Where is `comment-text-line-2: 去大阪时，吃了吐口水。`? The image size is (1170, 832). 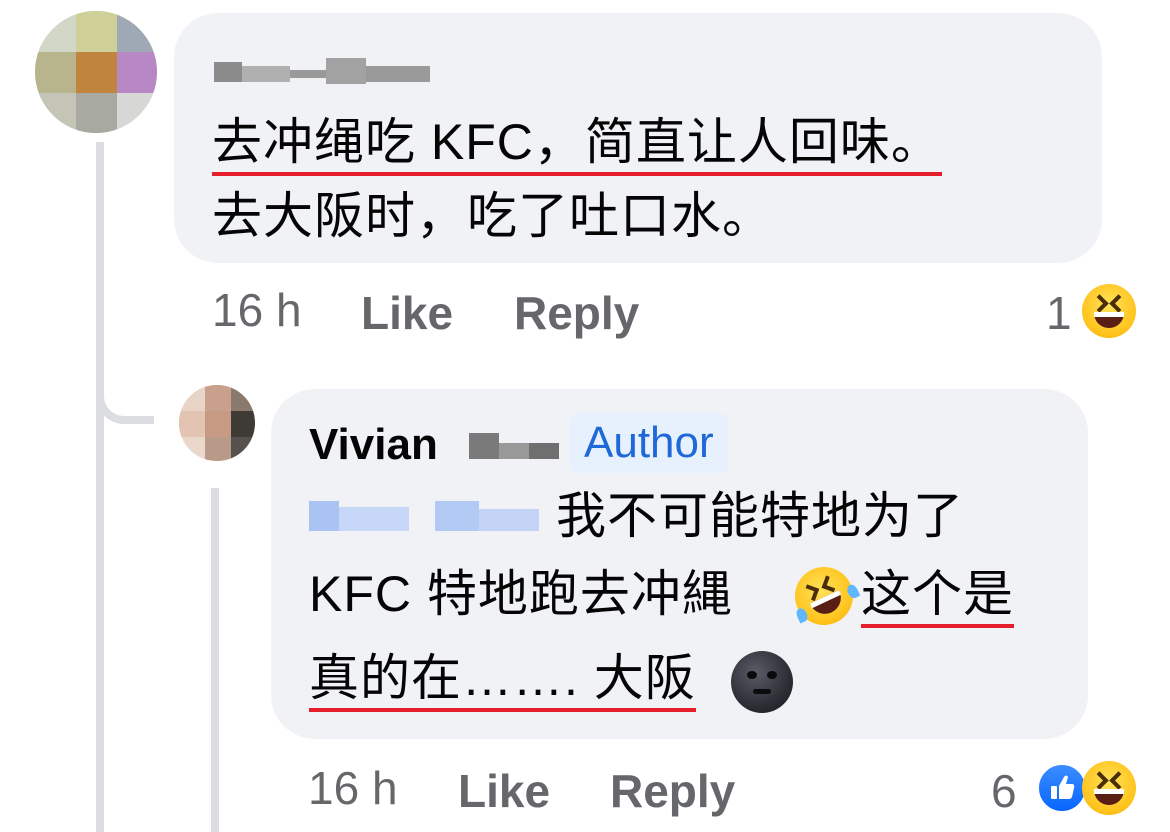 comment-text-line-2: 去大阪时，吃了吐口水。 is located at coordinates (492, 216).